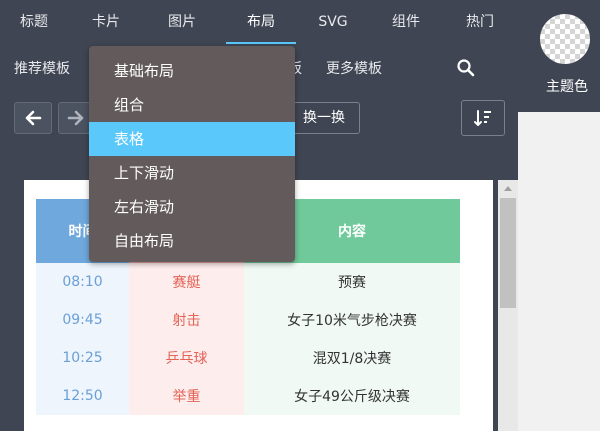  What do you see at coordinates (186, 282) in the screenshot?
I see `table-cell-sport: 赛艇` at bounding box center [186, 282].